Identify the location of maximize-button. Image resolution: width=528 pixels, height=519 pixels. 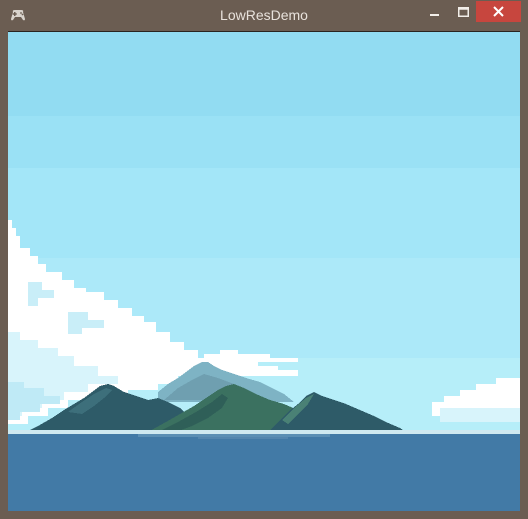
(463, 11).